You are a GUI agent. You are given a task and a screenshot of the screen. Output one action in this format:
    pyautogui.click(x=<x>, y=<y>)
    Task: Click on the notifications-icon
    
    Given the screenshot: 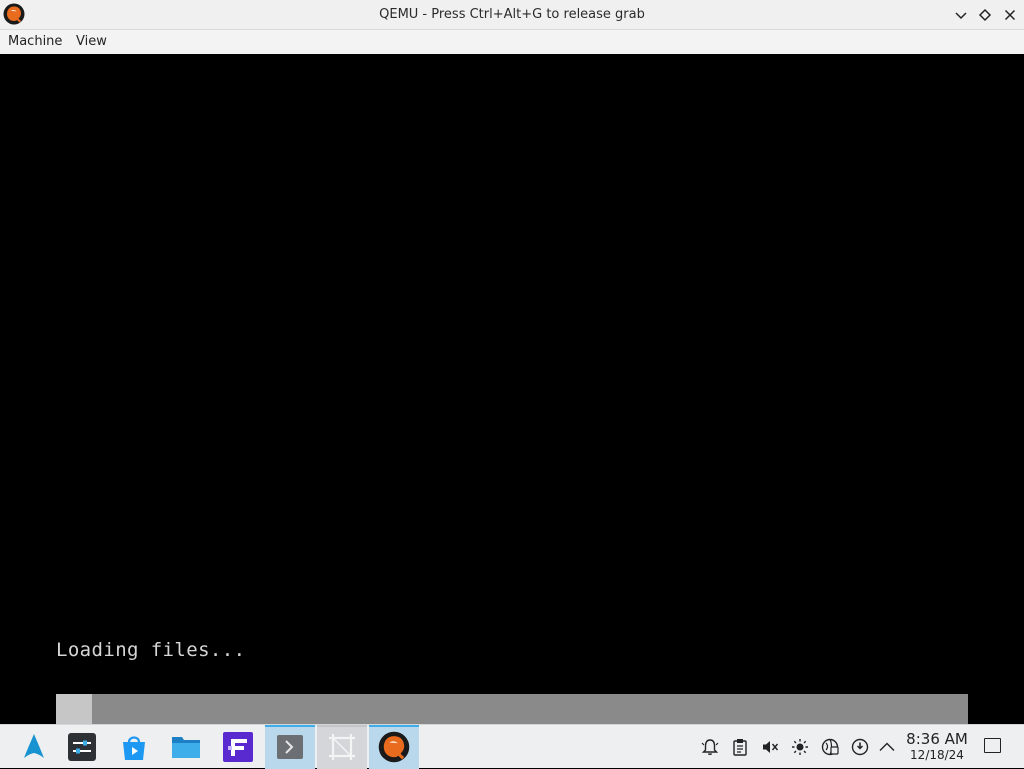 What is the action you would take?
    pyautogui.click(x=710, y=747)
    